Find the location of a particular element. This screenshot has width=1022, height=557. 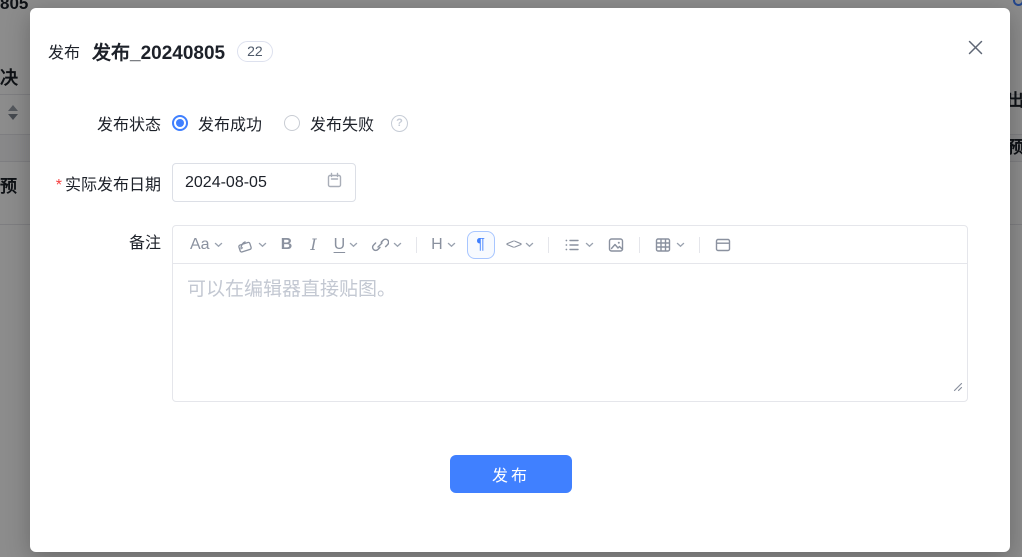

date-input: 2024-08-05 is located at coordinates (264, 182).